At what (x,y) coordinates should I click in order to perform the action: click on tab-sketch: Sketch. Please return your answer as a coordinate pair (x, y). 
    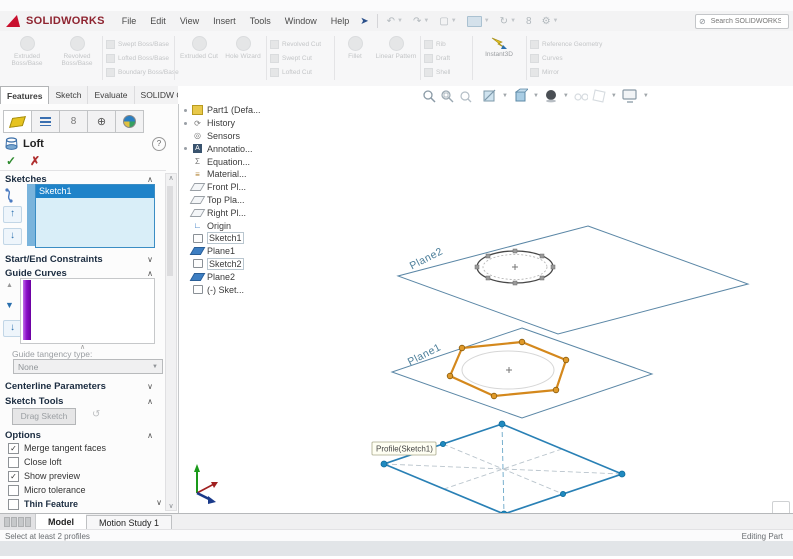
    Looking at the image, I should click on (69, 95).